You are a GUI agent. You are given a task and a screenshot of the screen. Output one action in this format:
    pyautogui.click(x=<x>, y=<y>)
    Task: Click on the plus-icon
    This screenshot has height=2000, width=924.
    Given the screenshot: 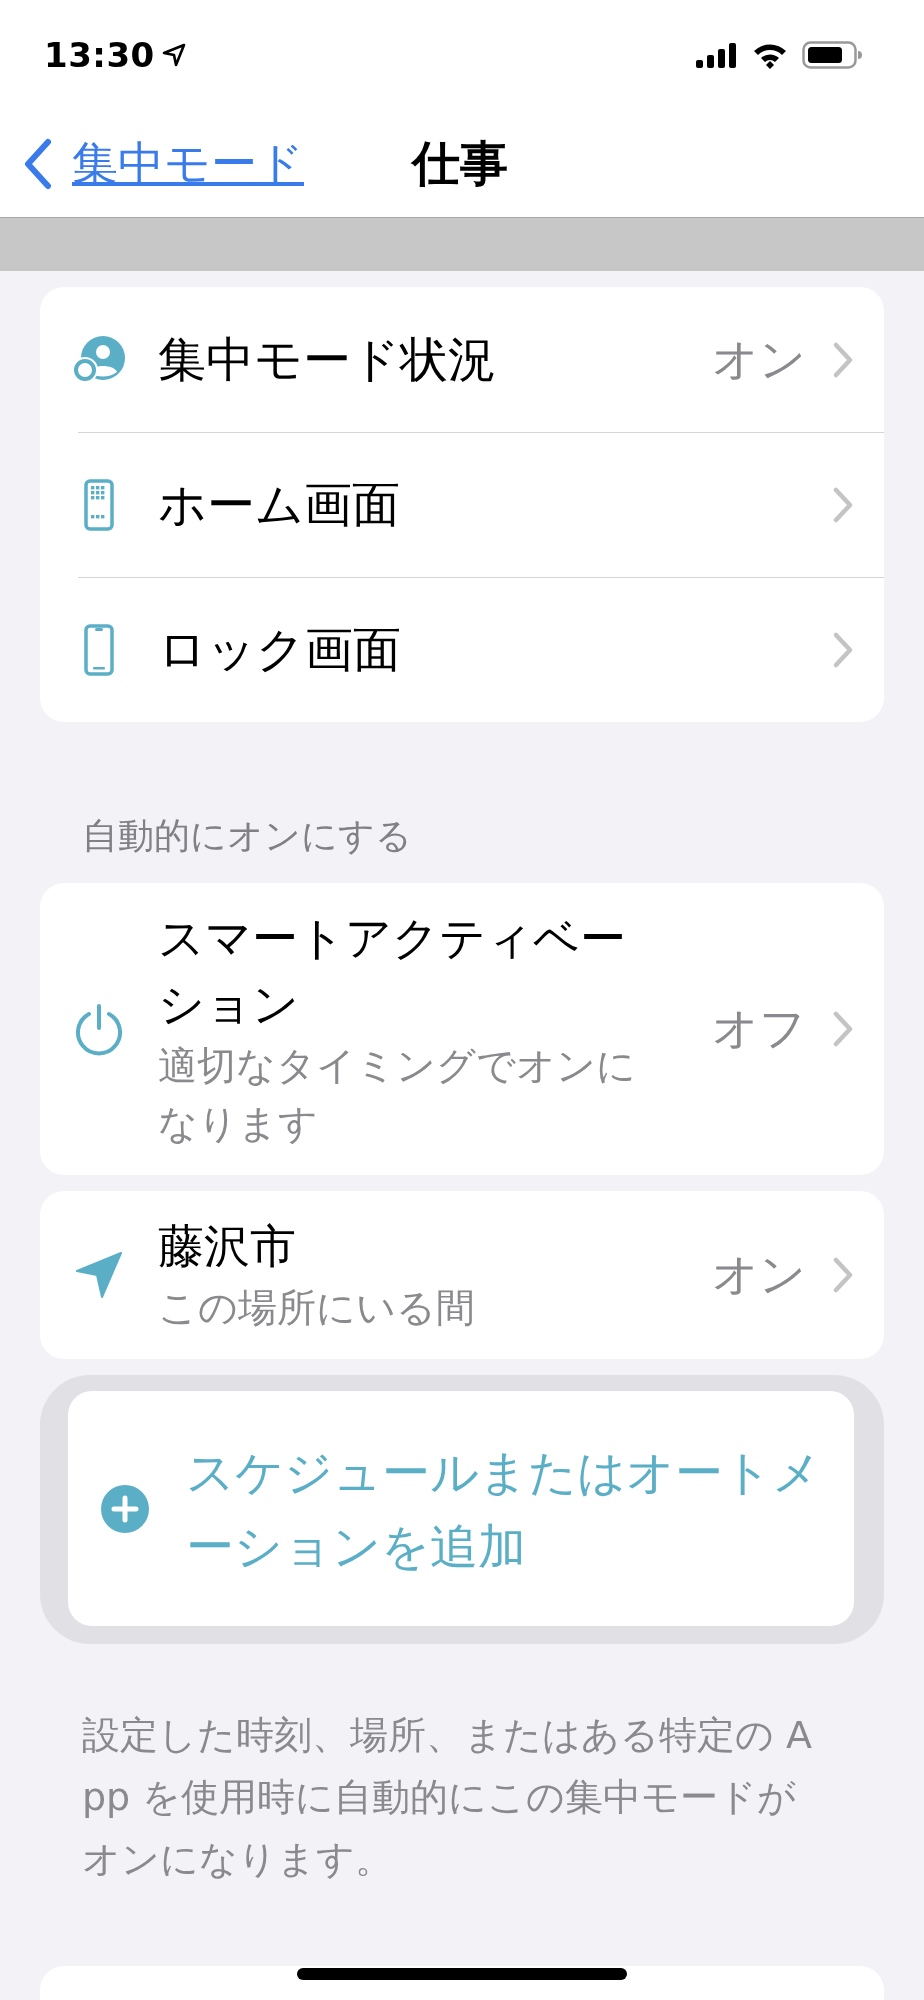 What is the action you would take?
    pyautogui.click(x=125, y=1508)
    